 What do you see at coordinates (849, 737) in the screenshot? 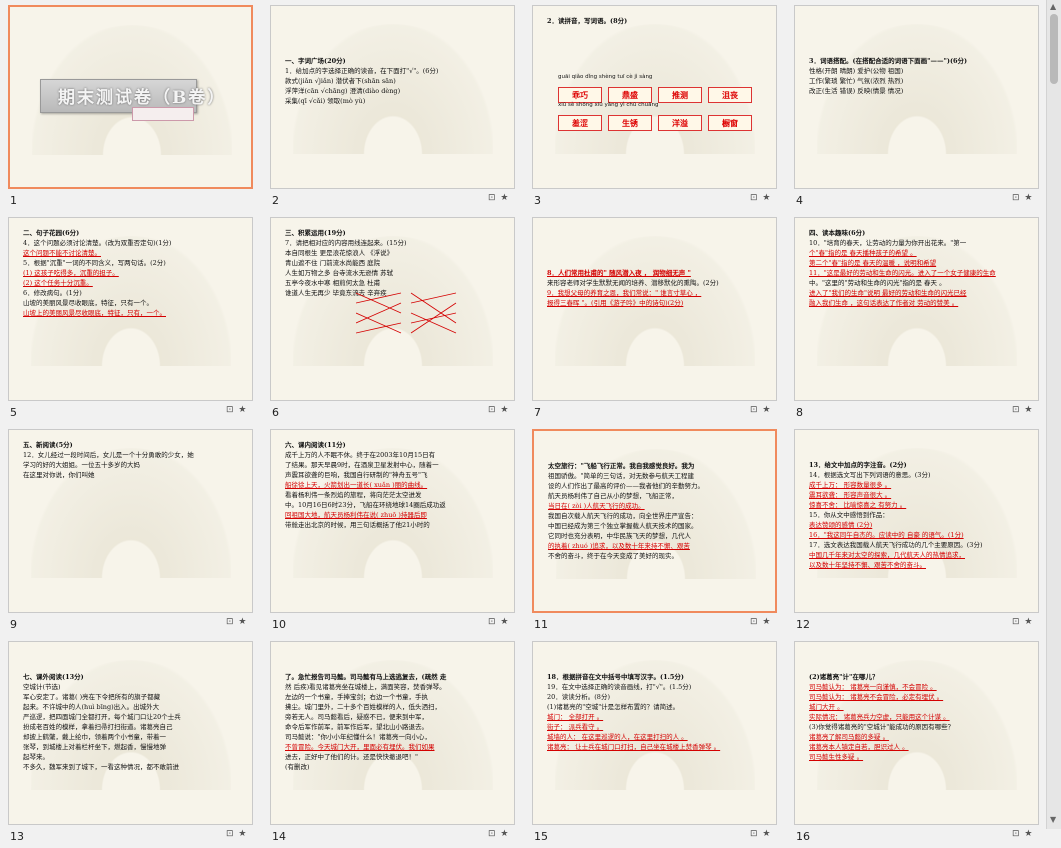
I see `text-line: 诸葛亮了解司马懿的多疑 。` at bounding box center [849, 737].